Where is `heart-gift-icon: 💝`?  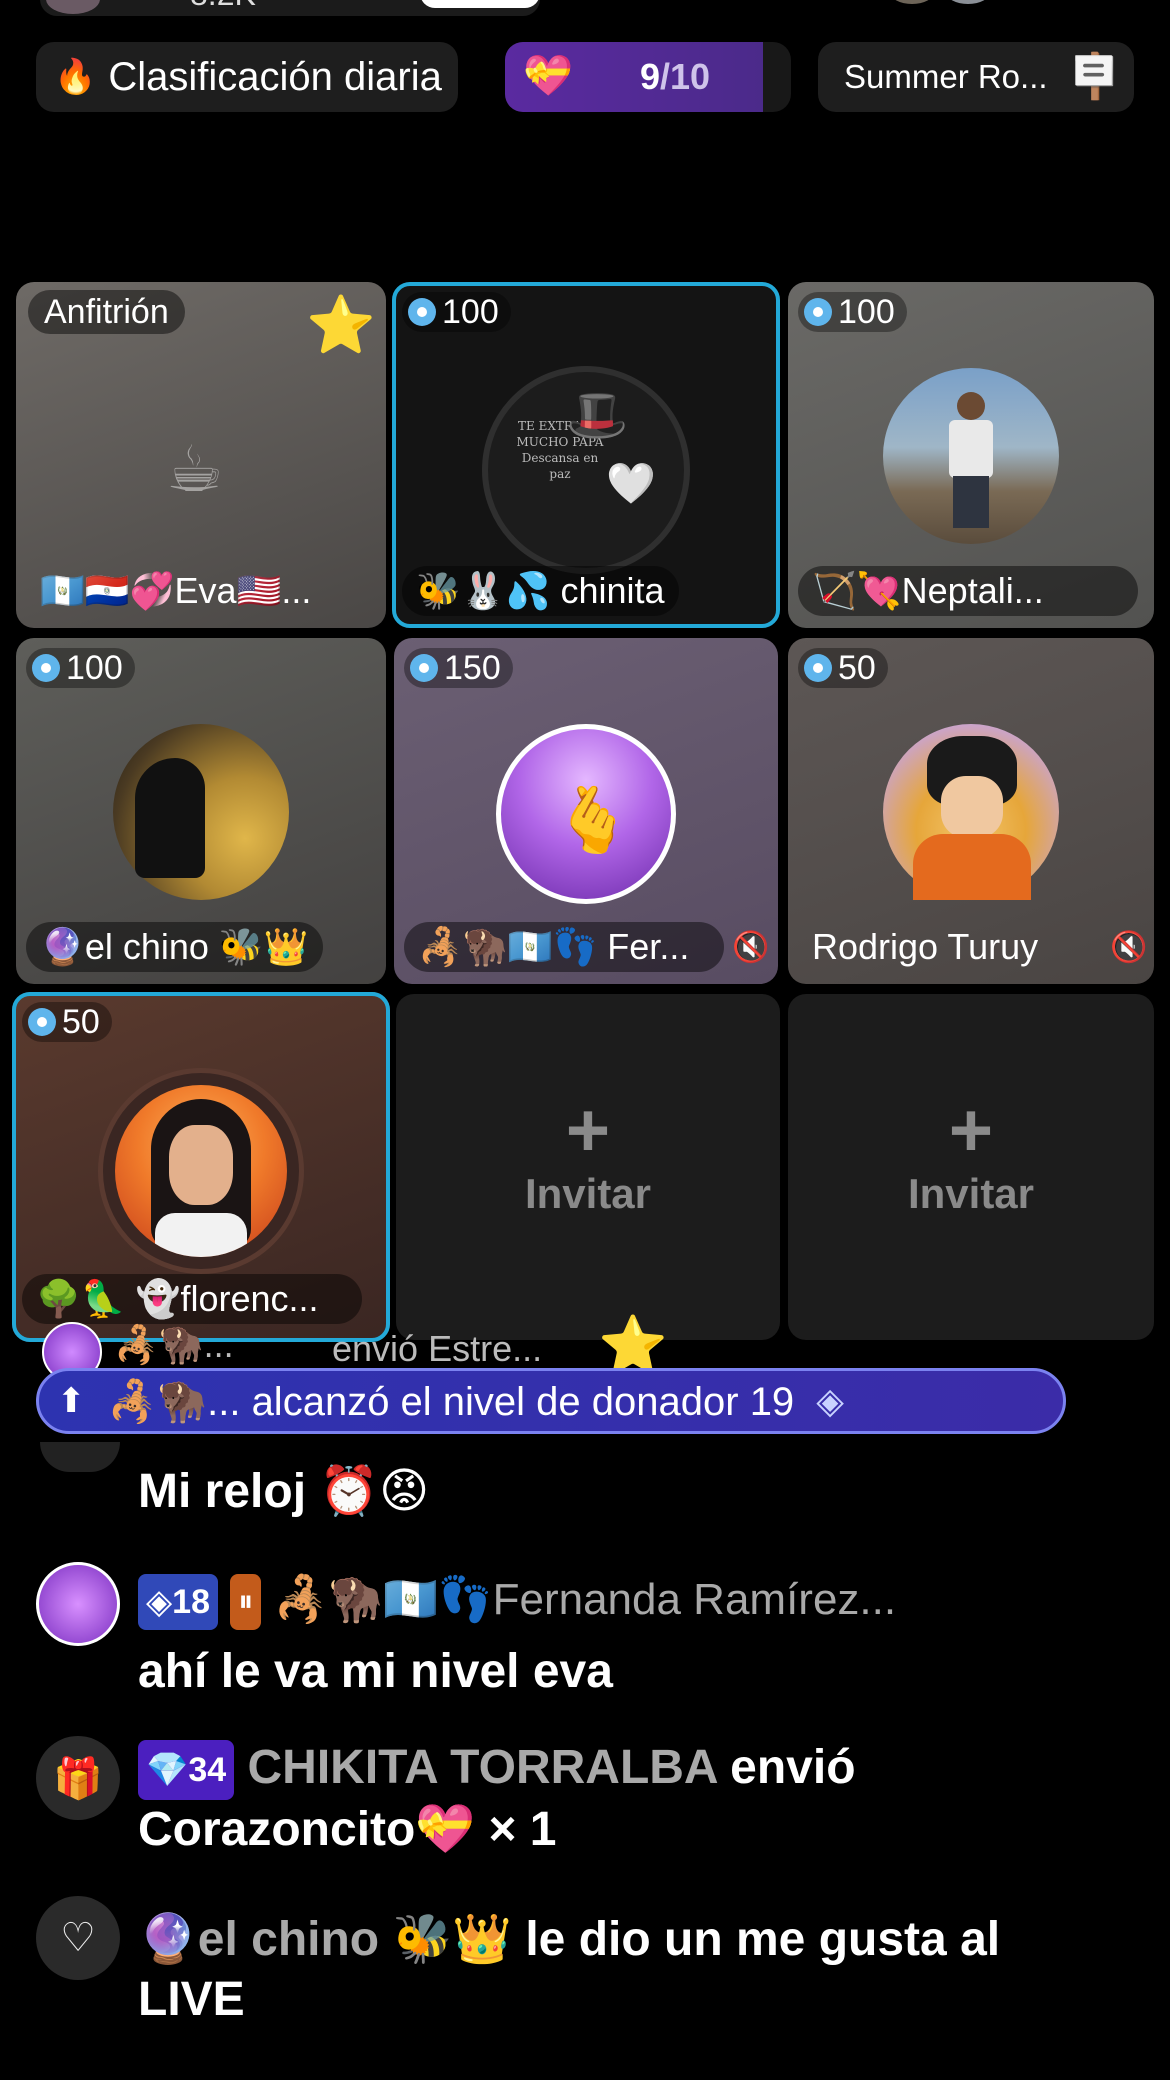
heart-gift-icon: 💝 is located at coordinates (548, 76).